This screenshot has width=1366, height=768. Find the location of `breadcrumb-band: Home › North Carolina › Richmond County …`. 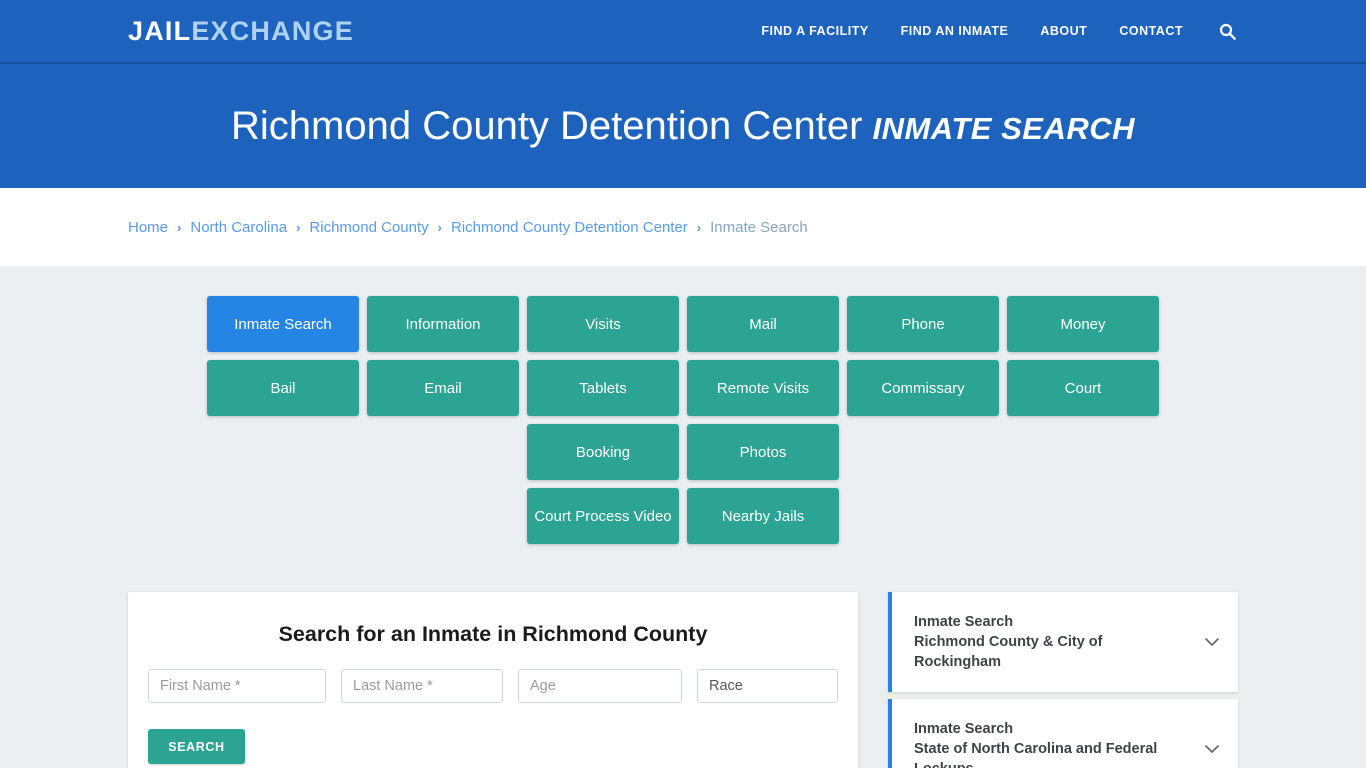

breadcrumb-band: Home › North Carolina › Richmond County … is located at coordinates (683, 227).